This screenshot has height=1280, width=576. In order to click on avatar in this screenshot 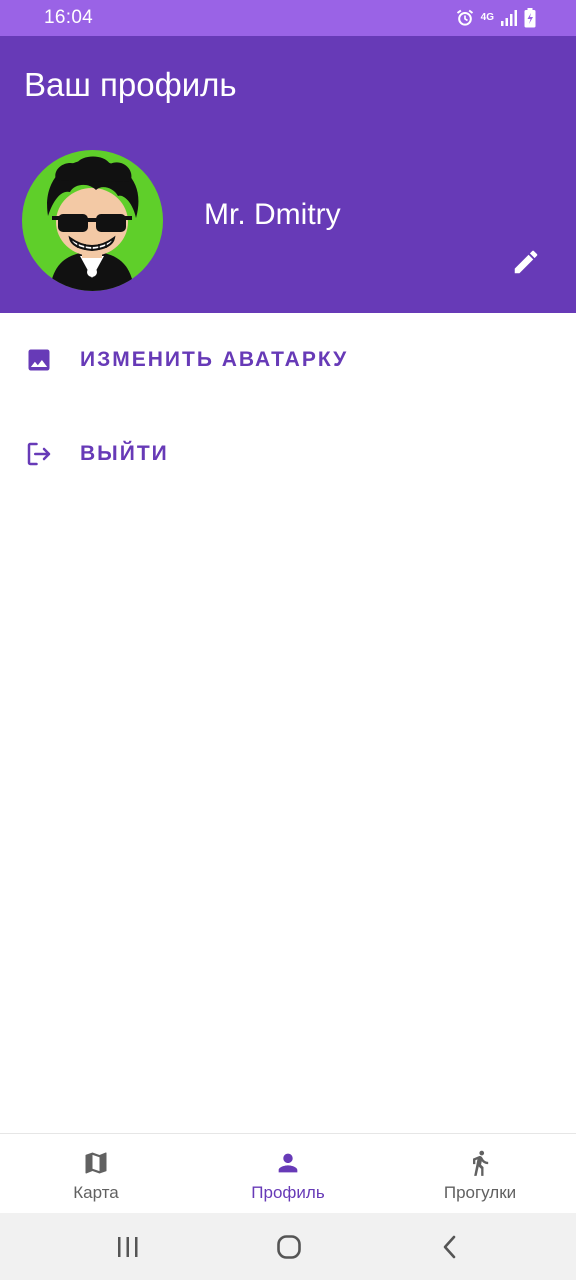, I will do `click(92, 220)`.